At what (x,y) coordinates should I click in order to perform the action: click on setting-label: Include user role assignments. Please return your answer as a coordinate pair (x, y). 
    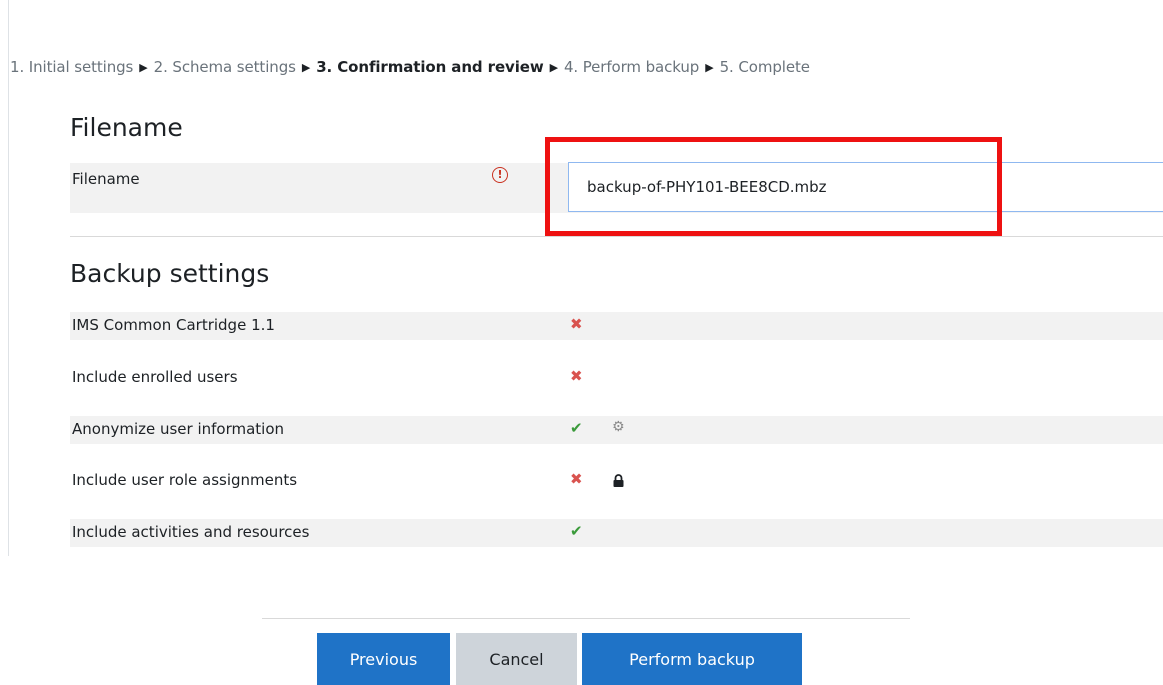
    Looking at the image, I should click on (185, 480).